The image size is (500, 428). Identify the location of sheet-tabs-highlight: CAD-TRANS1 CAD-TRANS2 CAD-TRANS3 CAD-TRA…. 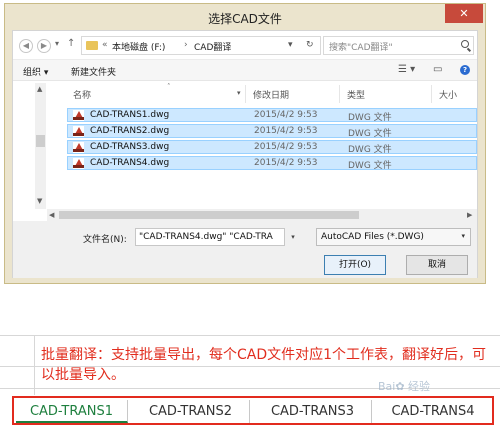
(253, 410).